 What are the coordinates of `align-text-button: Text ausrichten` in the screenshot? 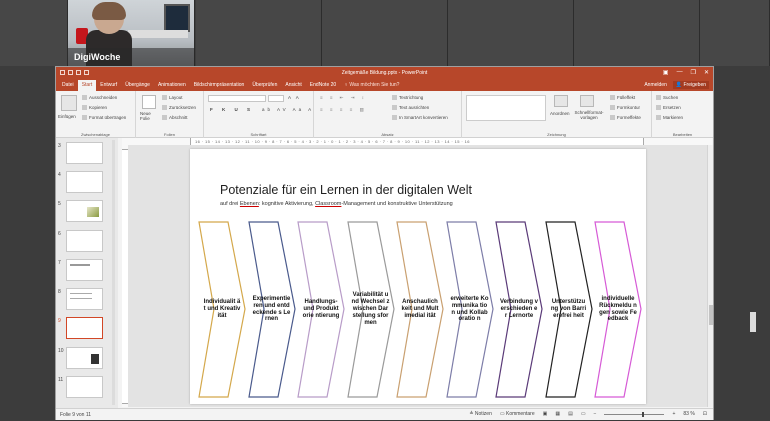 It's located at (411, 108).